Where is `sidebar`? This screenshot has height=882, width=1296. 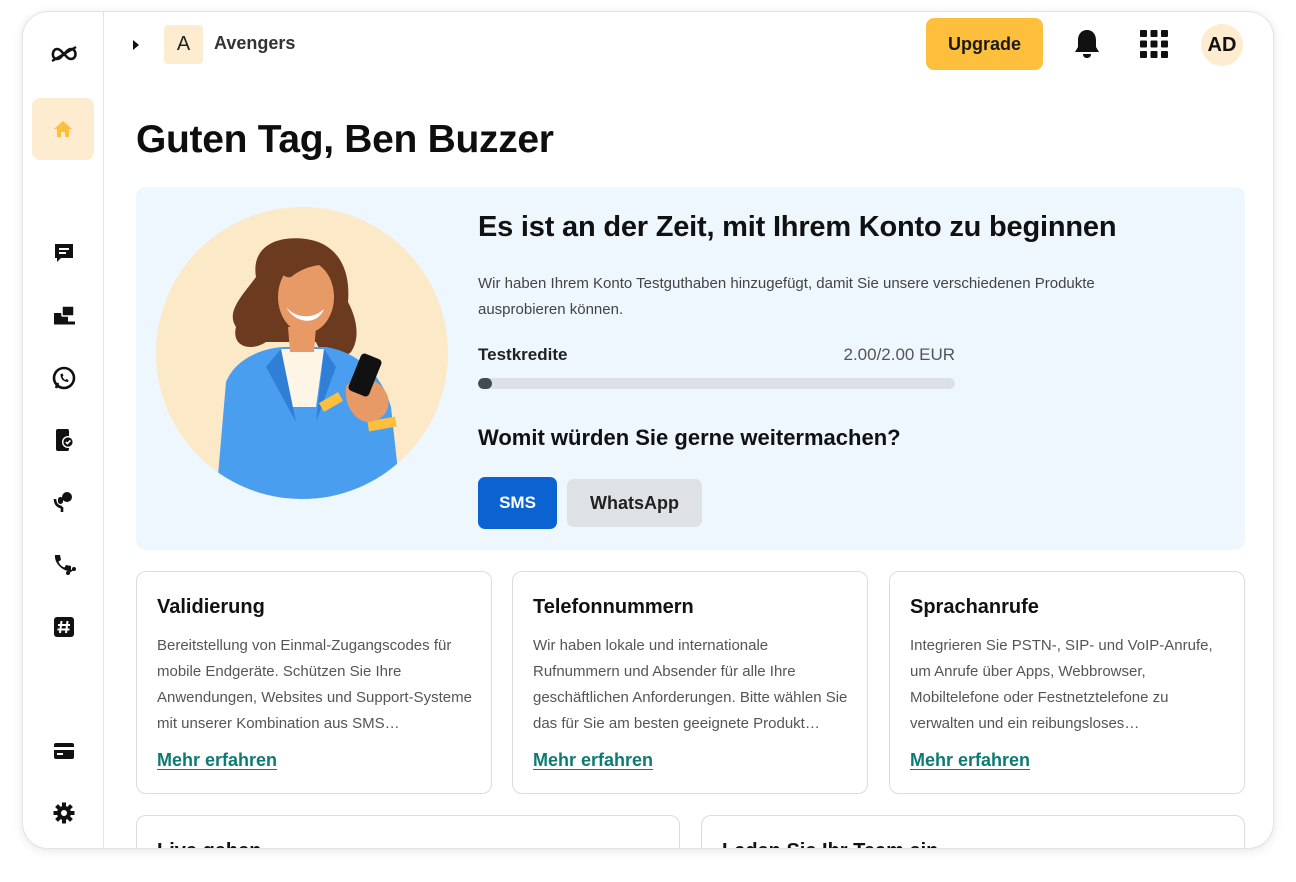
sidebar is located at coordinates (63, 430).